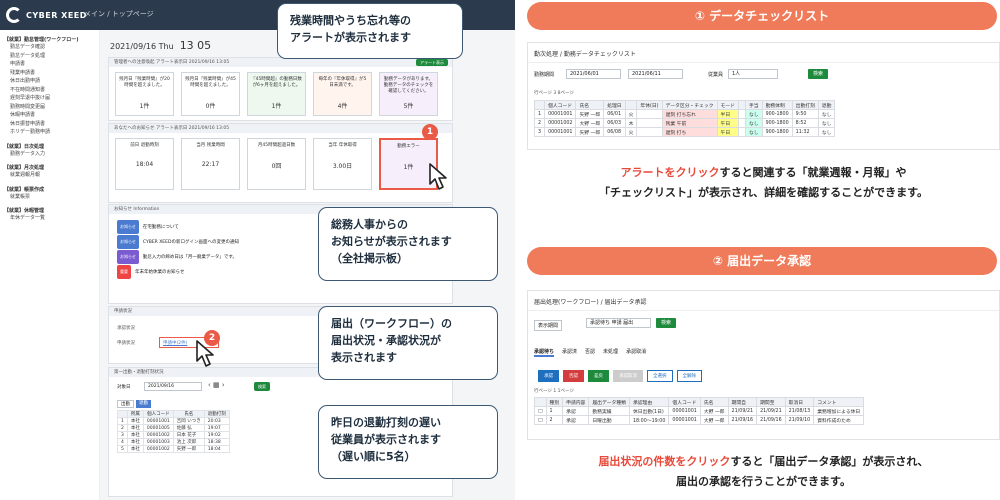 The height and width of the screenshot is (500, 1000). Describe the element at coordinates (753, 74) in the screenshot. I see `employee-input: 1人` at that location.